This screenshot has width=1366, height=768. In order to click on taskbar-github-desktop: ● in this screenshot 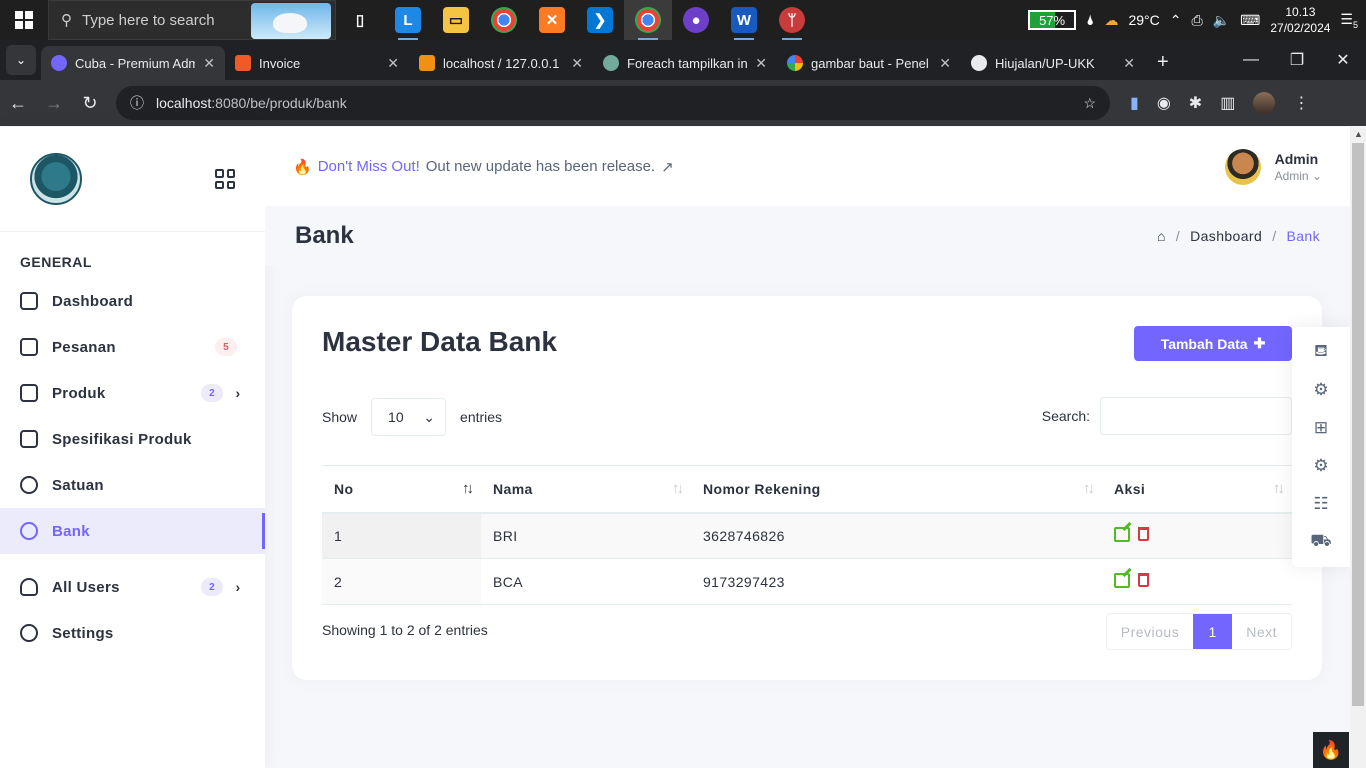, I will do `click(696, 20)`.